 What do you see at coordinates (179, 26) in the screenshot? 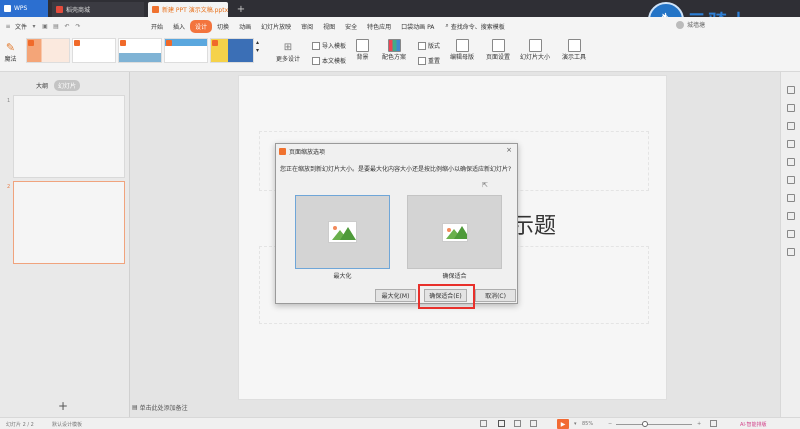
I see `menu-tab-insert: 插入` at bounding box center [179, 26].